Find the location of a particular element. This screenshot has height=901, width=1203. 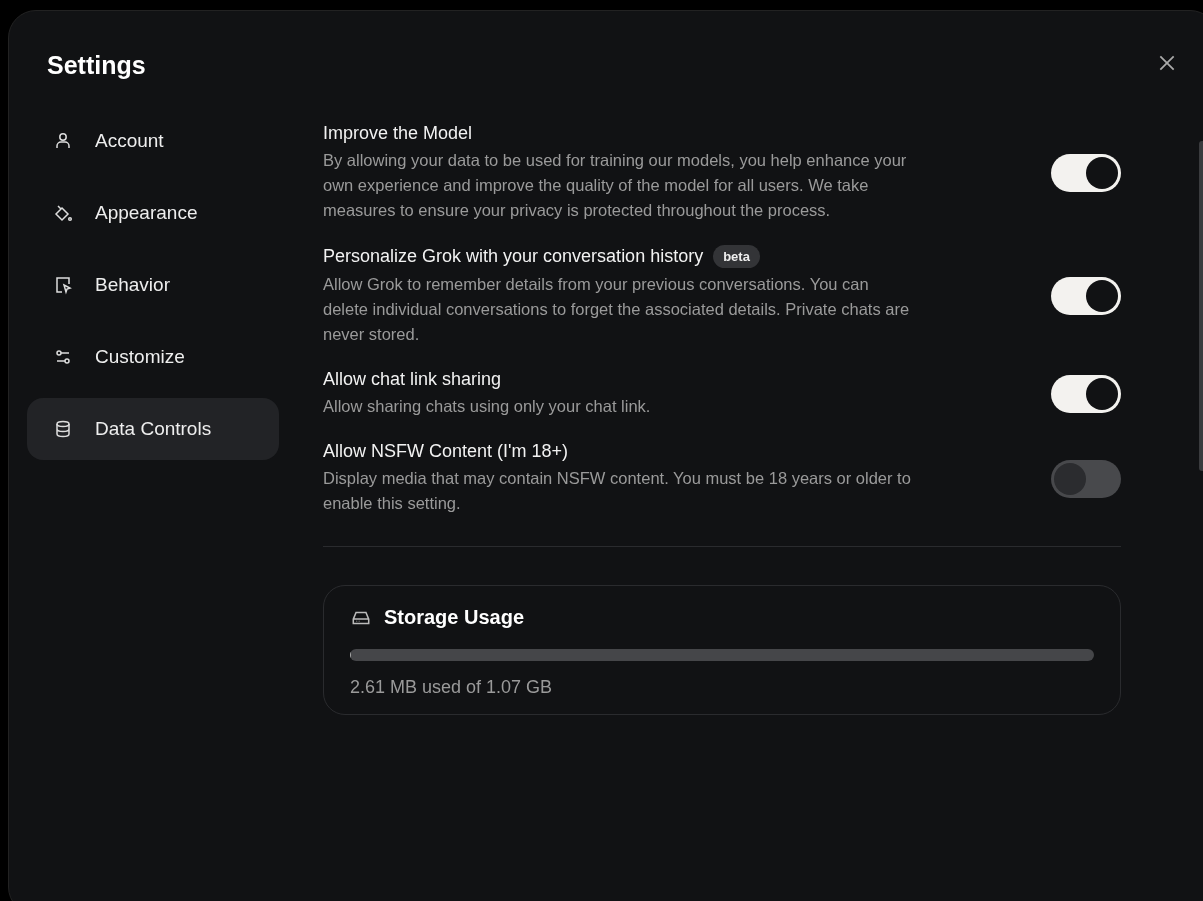

sidebar-item: Customize is located at coordinates (153, 357).